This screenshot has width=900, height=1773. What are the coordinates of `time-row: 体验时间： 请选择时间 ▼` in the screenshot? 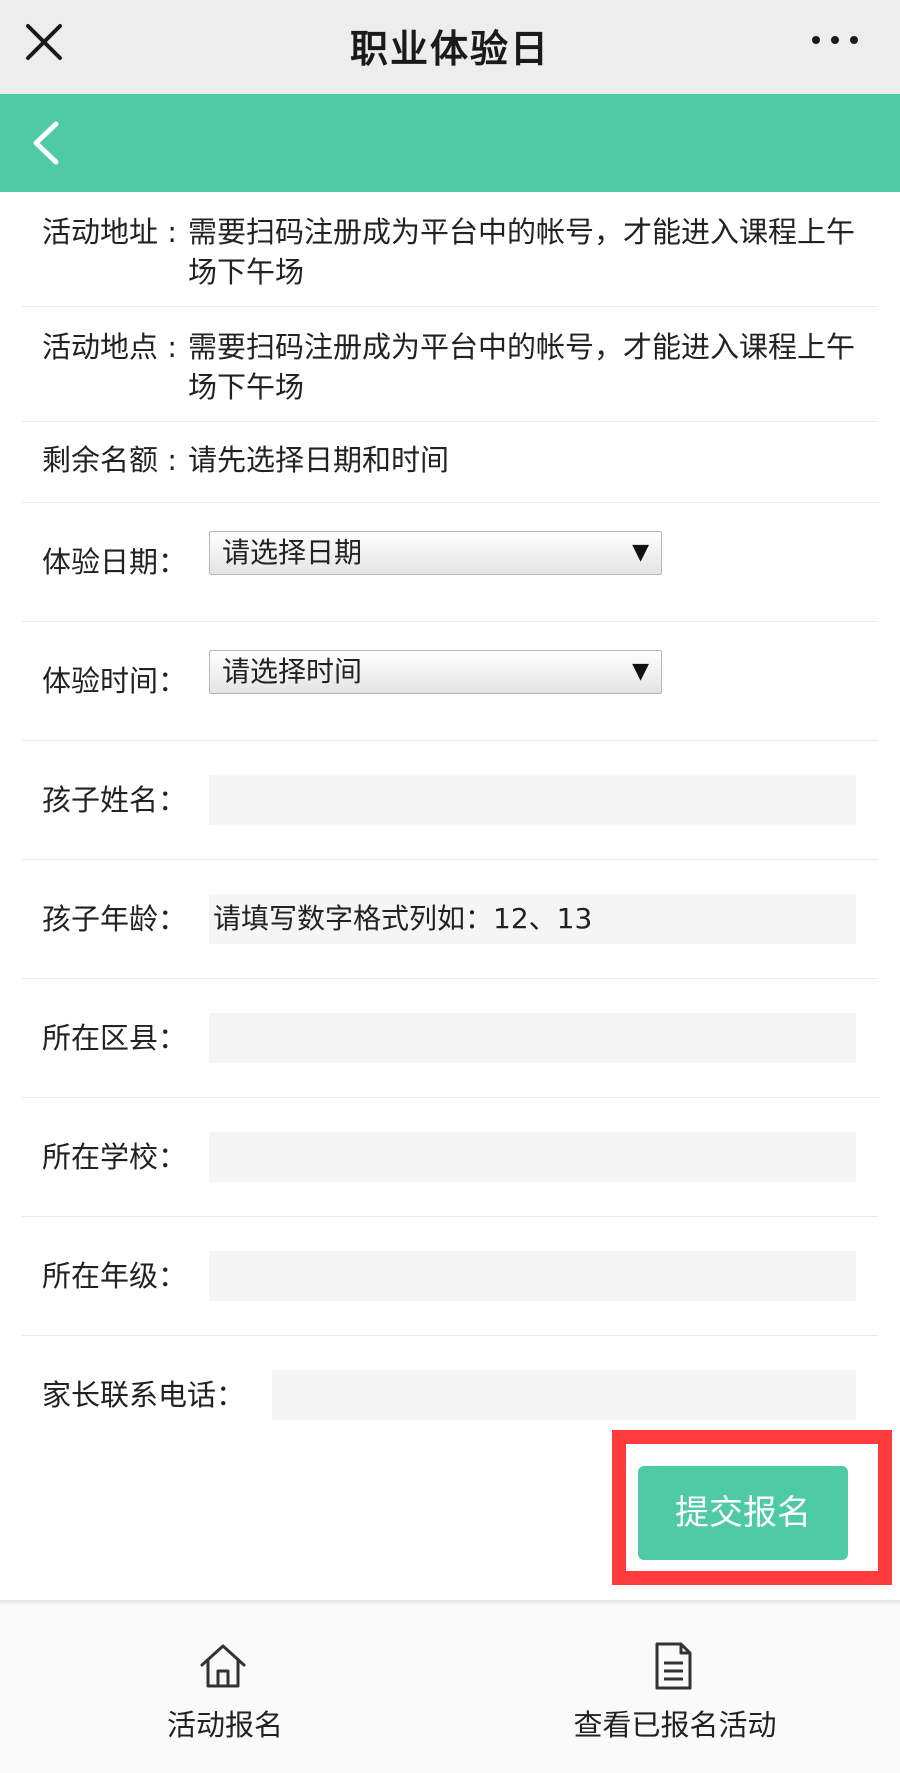 It's located at (450, 681).